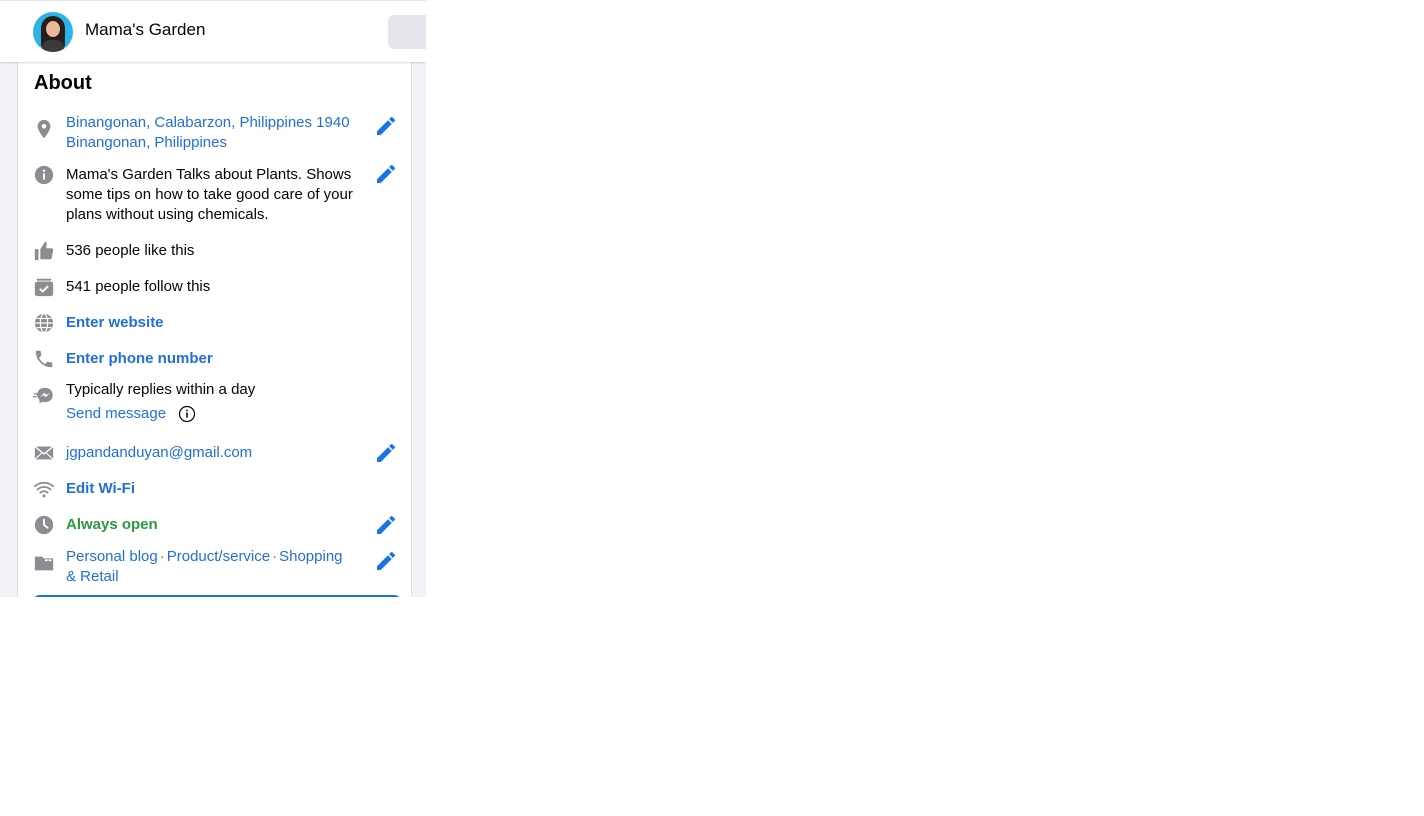 The height and width of the screenshot is (816, 1424). I want to click on follow-check-icon, so click(44, 287).